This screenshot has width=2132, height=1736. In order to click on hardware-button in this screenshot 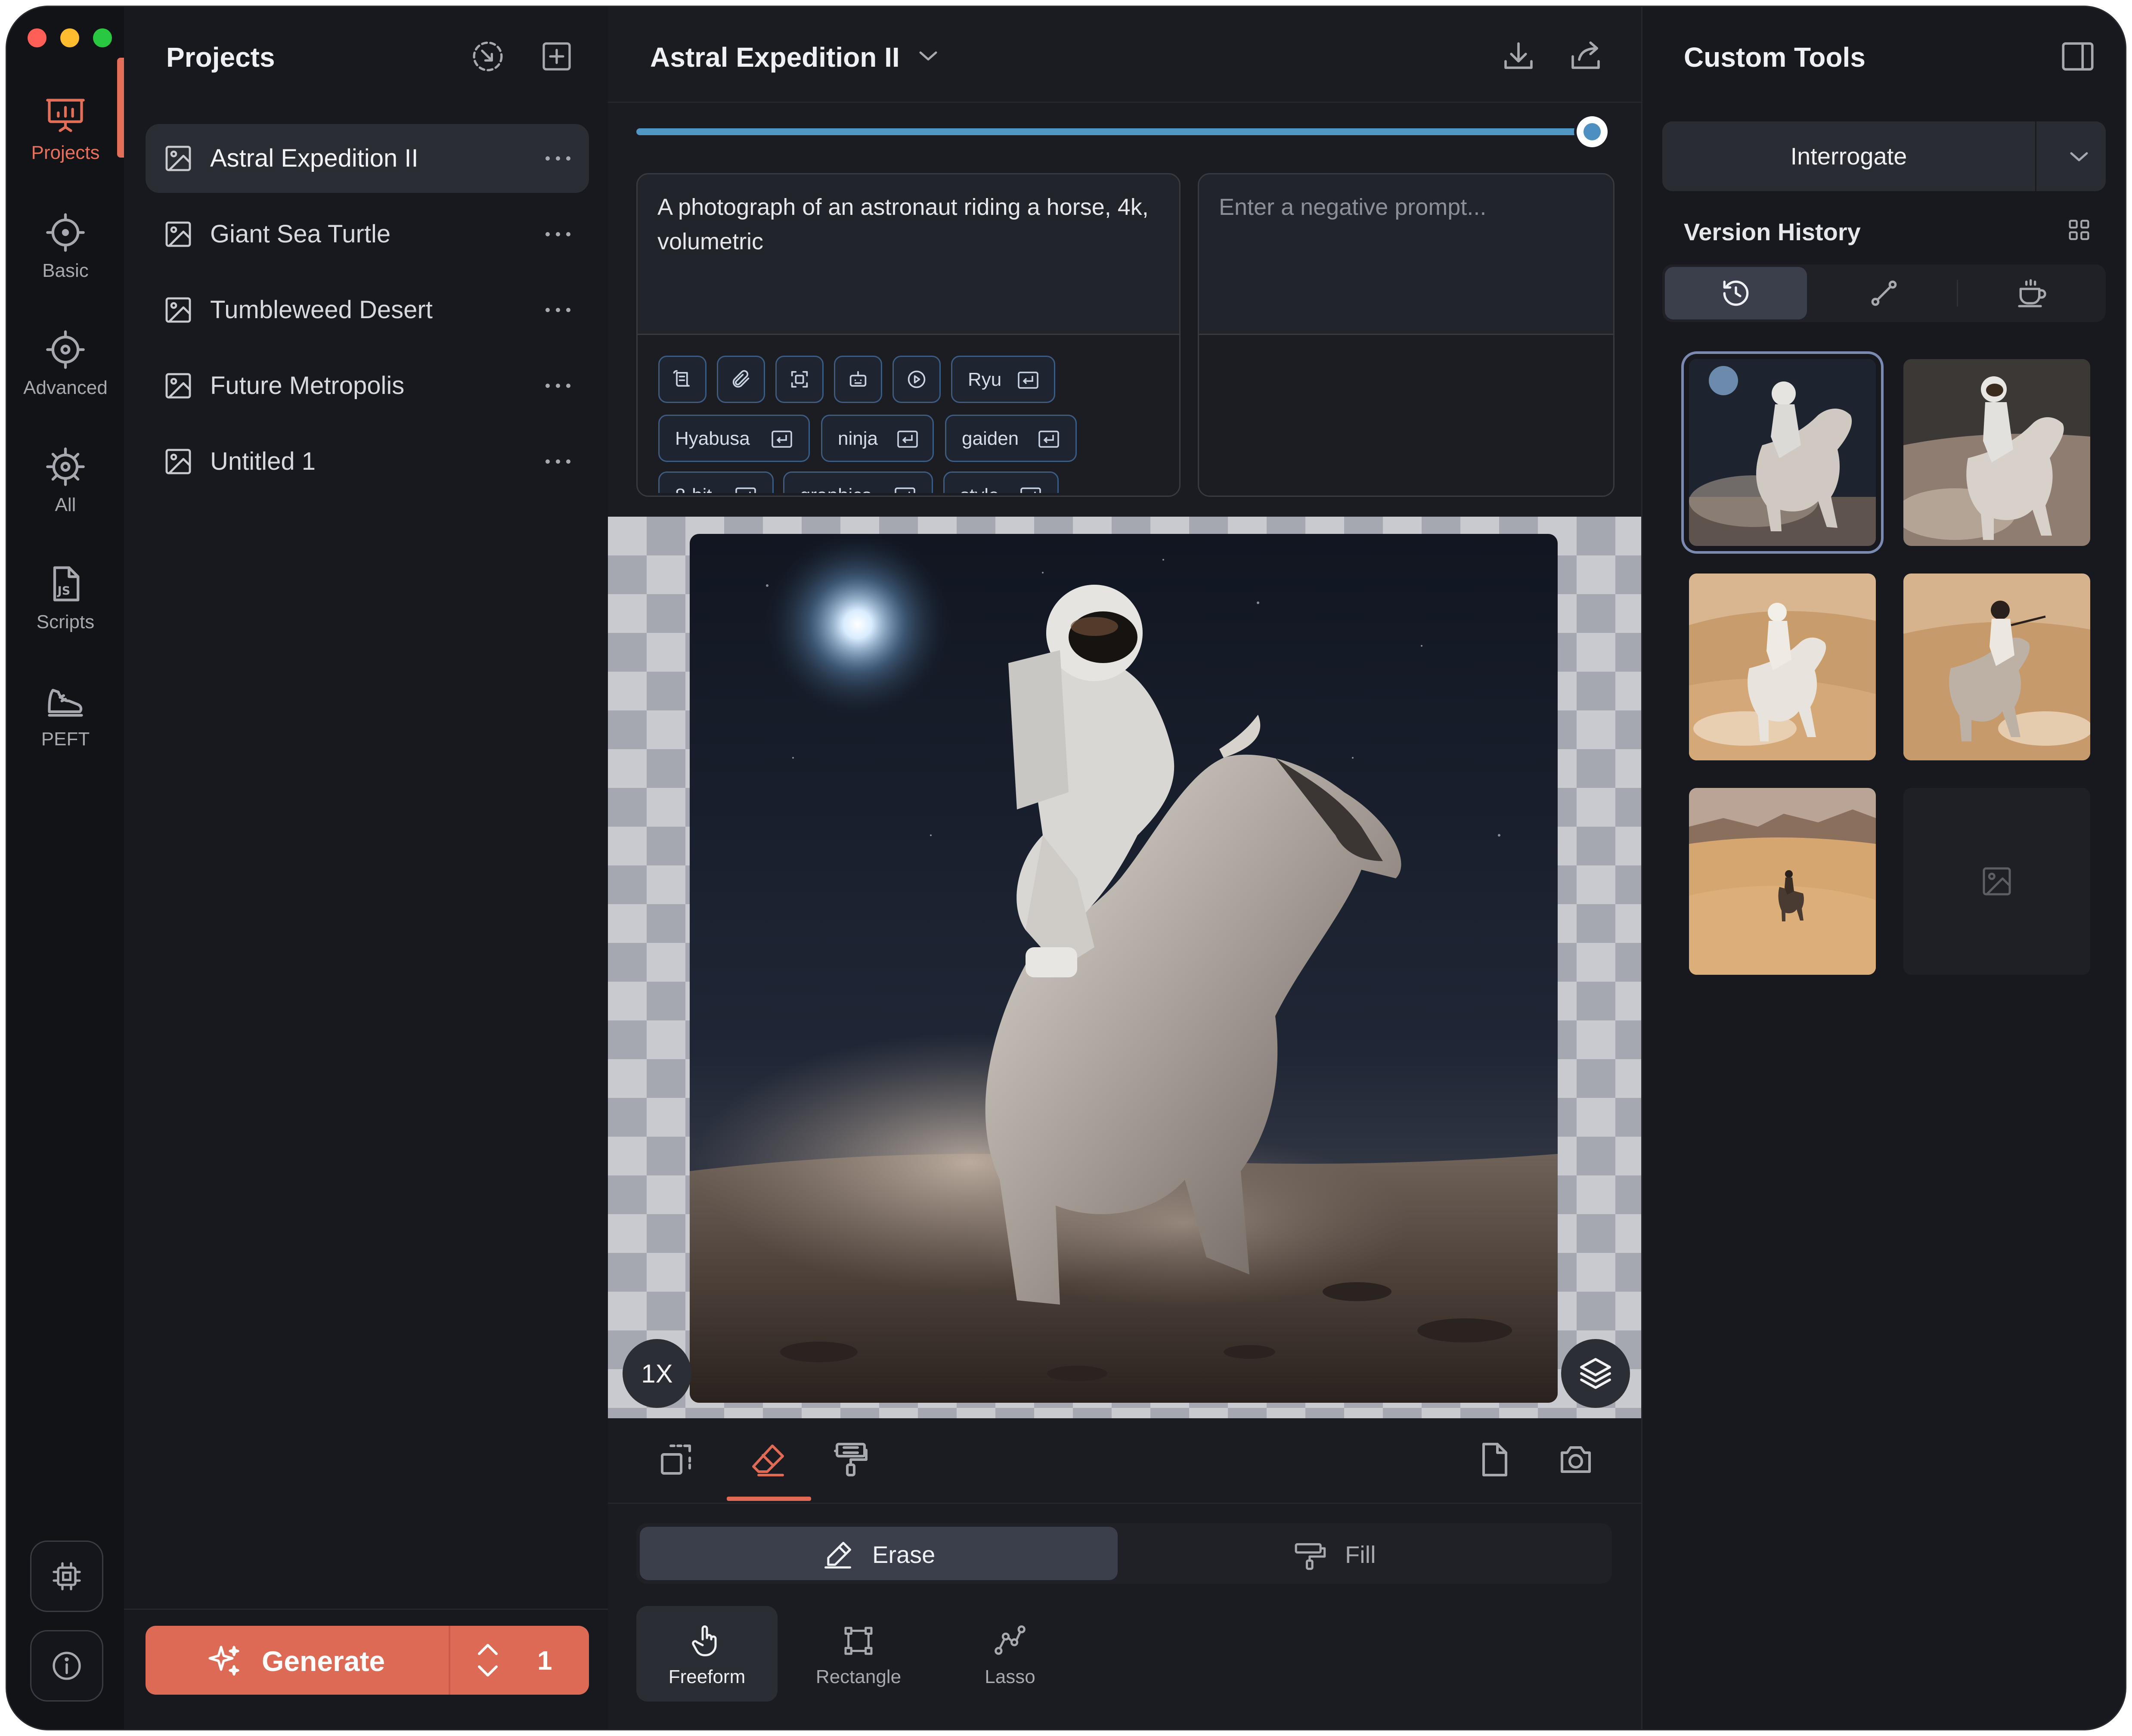, I will do `click(66, 1577)`.